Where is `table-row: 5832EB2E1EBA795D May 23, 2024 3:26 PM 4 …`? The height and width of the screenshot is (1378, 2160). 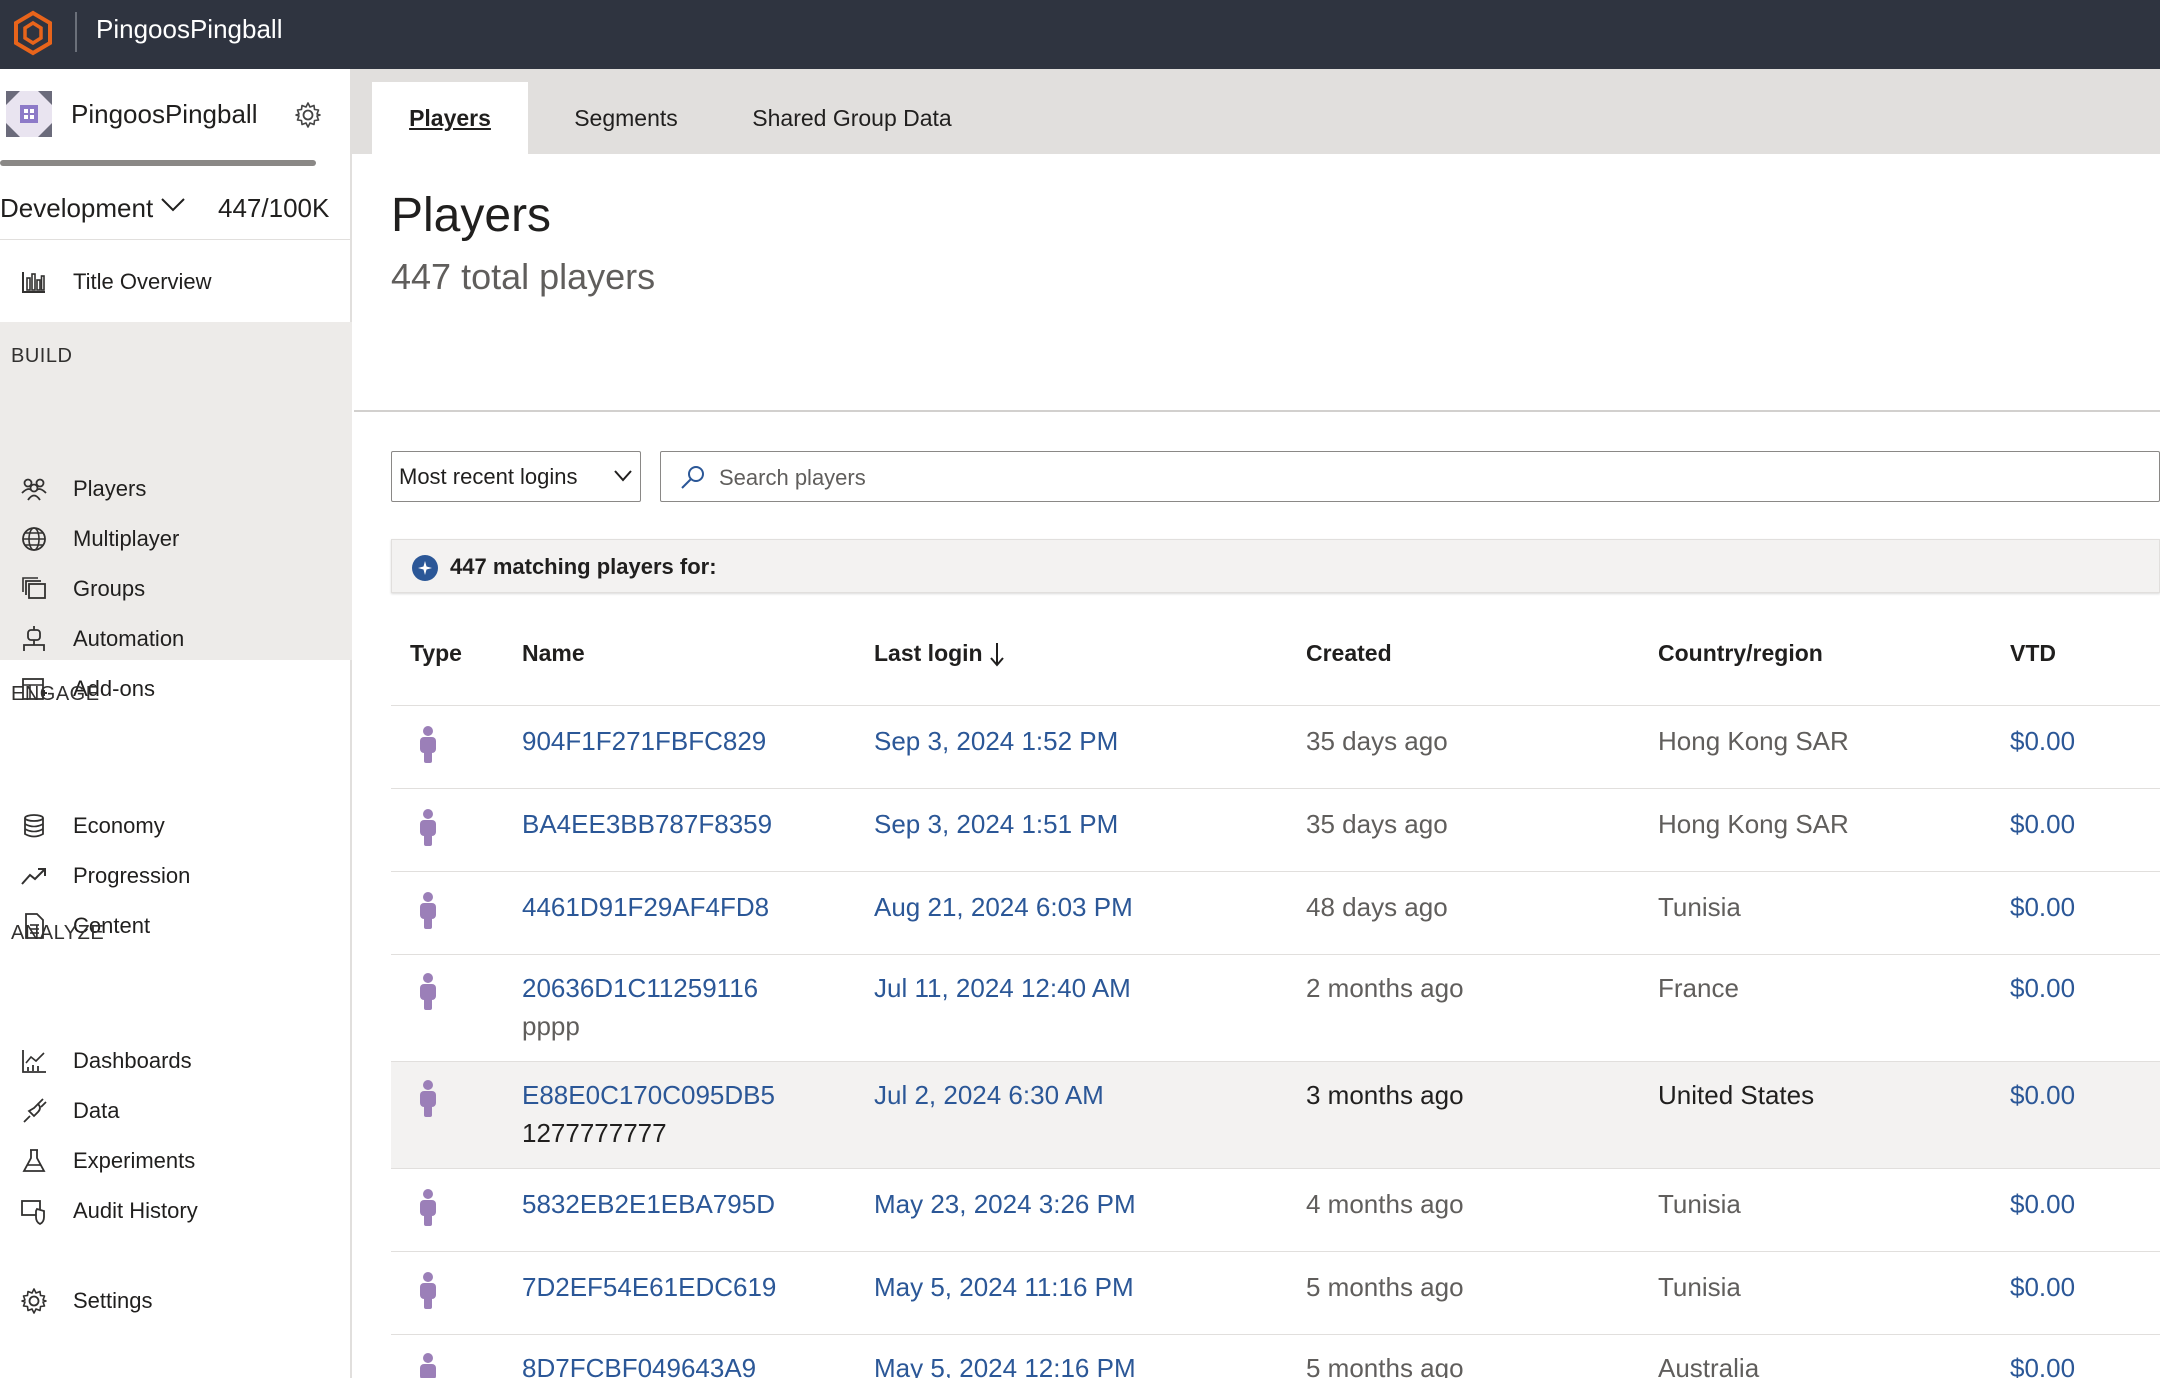 table-row: 5832EB2E1EBA795D May 23, 2024 3:26 PM 4 … is located at coordinates (1275, 1209).